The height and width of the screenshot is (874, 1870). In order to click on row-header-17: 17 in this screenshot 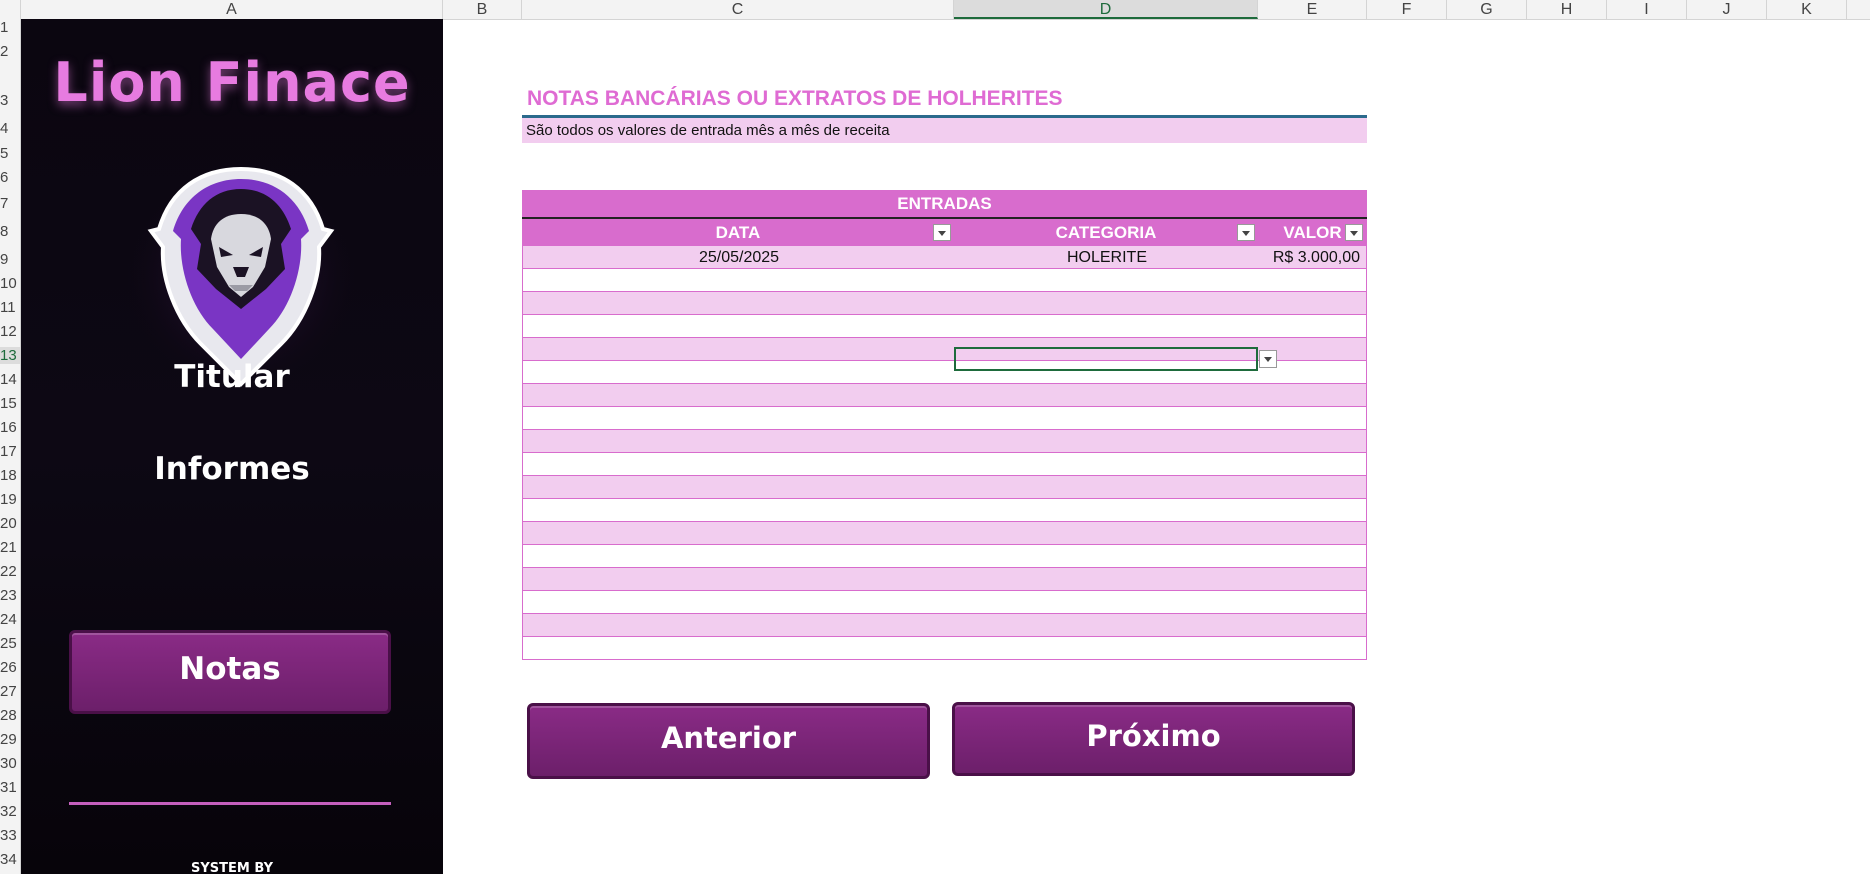, I will do `click(10, 451)`.